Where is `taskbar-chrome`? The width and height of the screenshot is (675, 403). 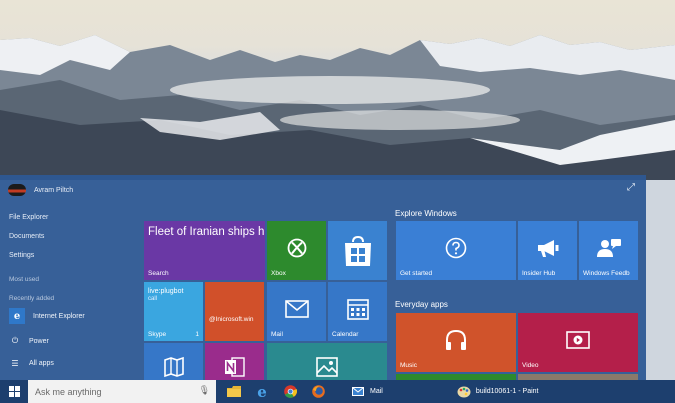 taskbar-chrome is located at coordinates (290, 391).